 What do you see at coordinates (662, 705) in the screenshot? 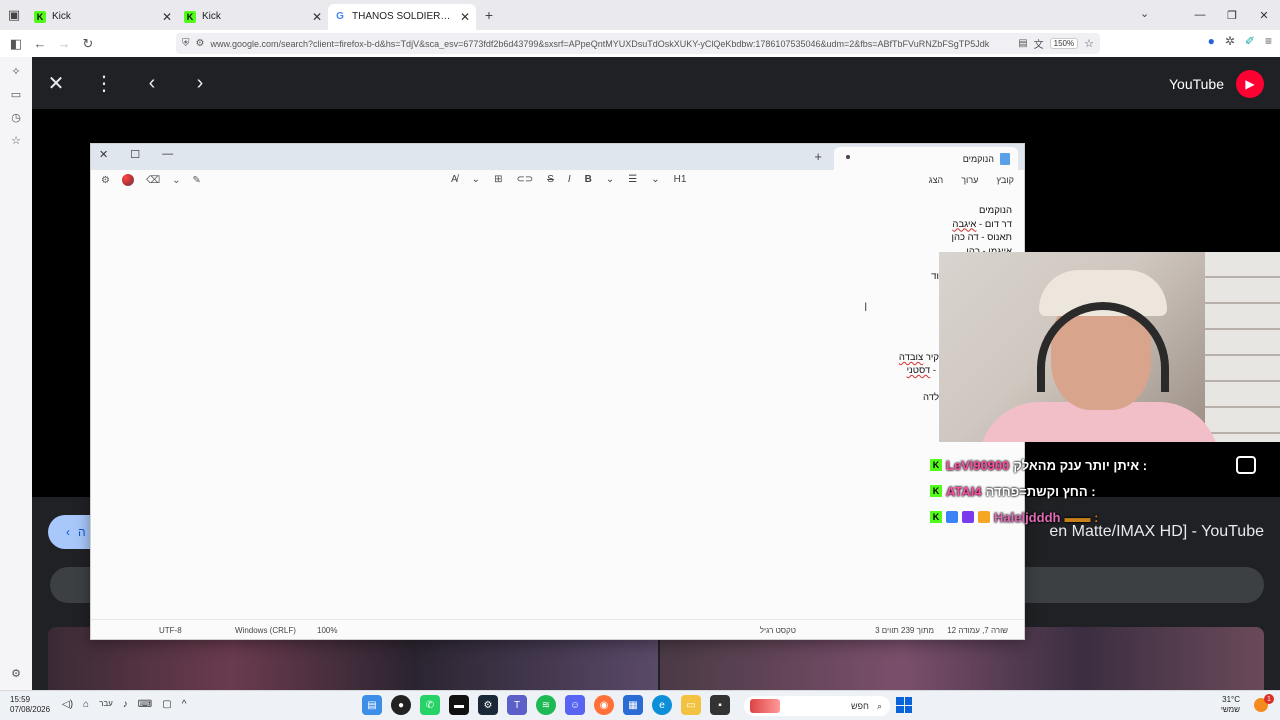
I see `edge-icon: e` at bounding box center [662, 705].